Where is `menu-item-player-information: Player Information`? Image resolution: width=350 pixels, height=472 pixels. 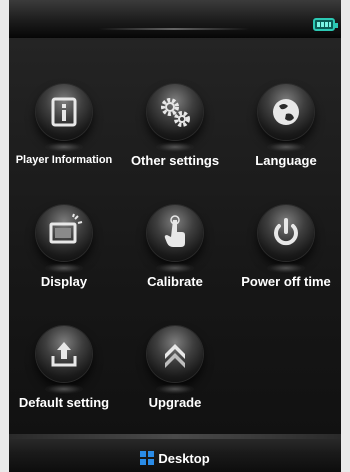 menu-item-player-information: Player Information is located at coordinates (64, 119).